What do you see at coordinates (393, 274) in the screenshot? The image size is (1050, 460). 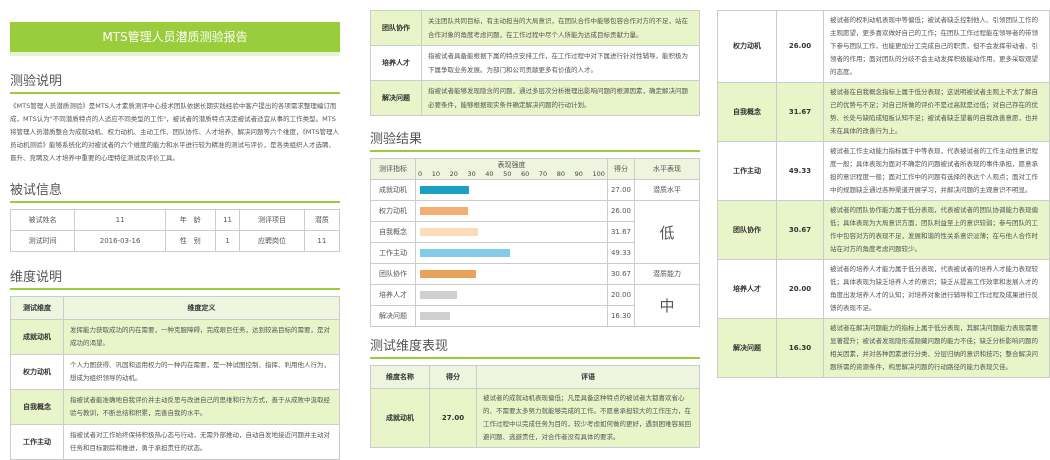 I see `result-indicator: 团队协作` at bounding box center [393, 274].